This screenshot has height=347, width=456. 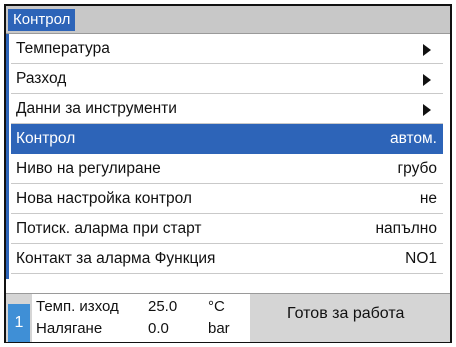 What do you see at coordinates (227, 49) in the screenshot?
I see `menu-item-temperature: Температура` at bounding box center [227, 49].